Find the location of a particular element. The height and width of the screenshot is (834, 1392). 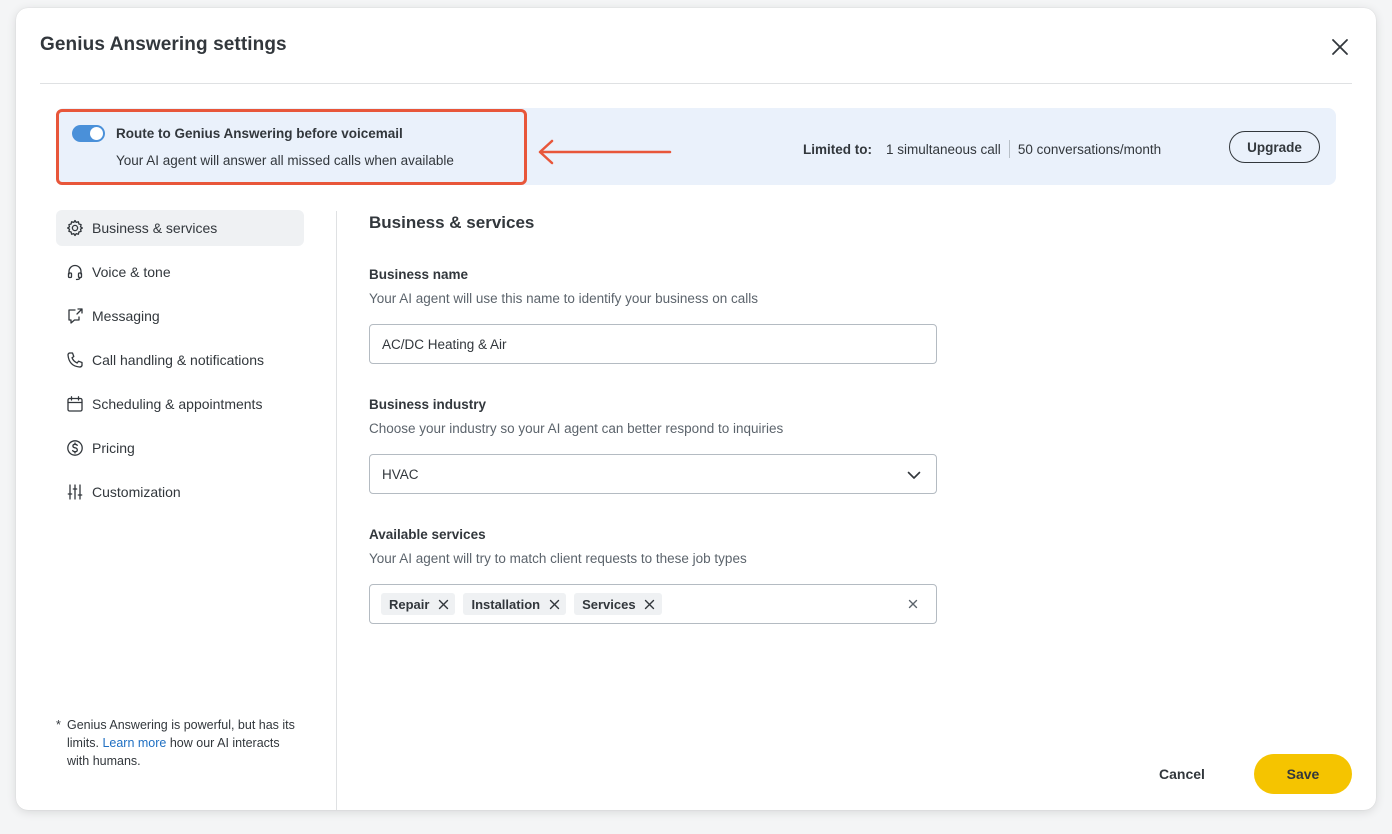

sidebar-item-messaging: Messaging is located at coordinates (180, 316).